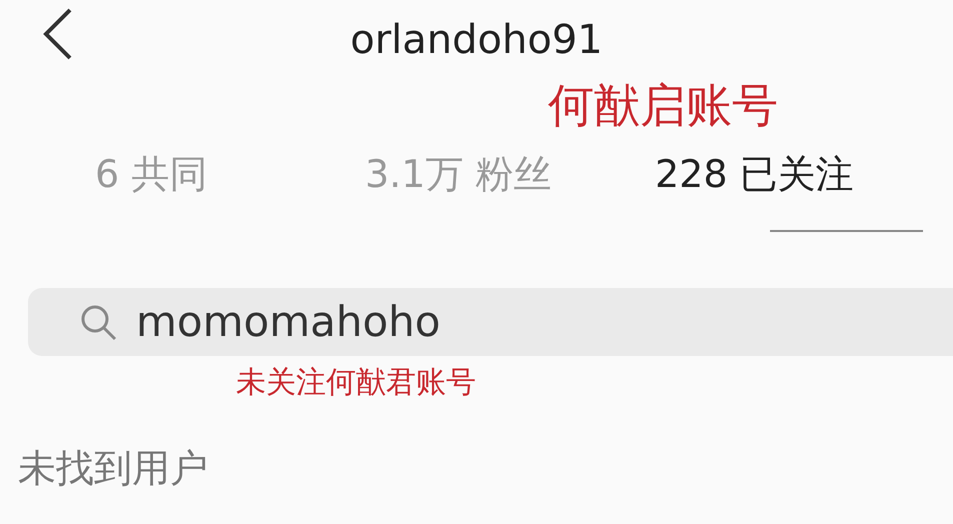  Describe the element at coordinates (663, 105) in the screenshot. I see `annotation-text: 何猷启账号` at that location.